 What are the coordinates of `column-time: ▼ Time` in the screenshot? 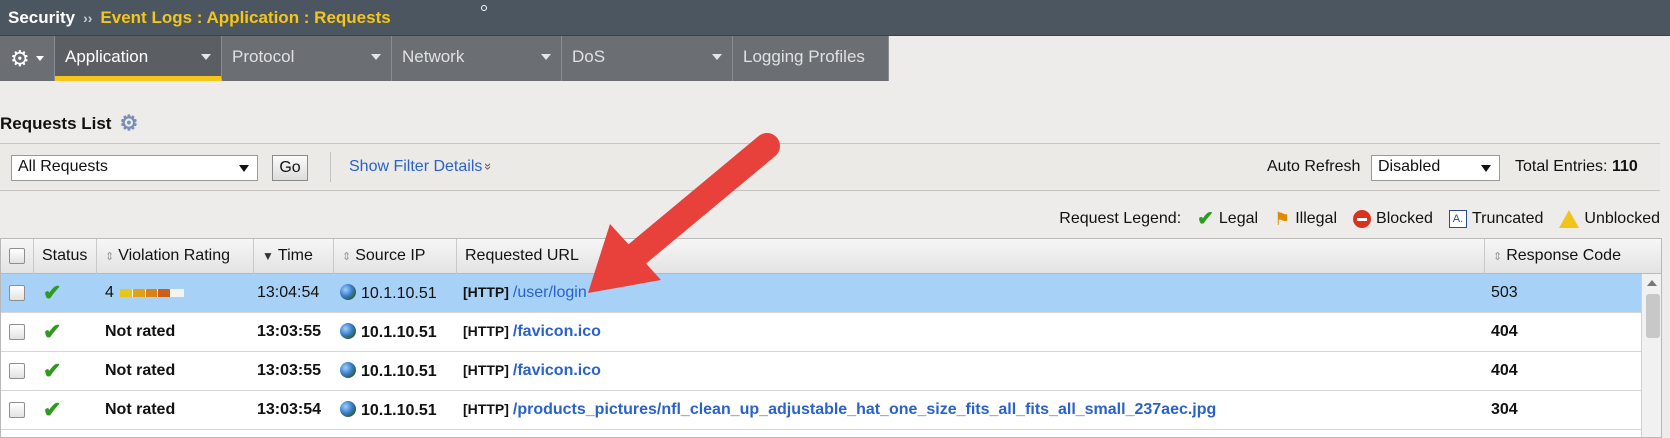 It's located at (294, 256).